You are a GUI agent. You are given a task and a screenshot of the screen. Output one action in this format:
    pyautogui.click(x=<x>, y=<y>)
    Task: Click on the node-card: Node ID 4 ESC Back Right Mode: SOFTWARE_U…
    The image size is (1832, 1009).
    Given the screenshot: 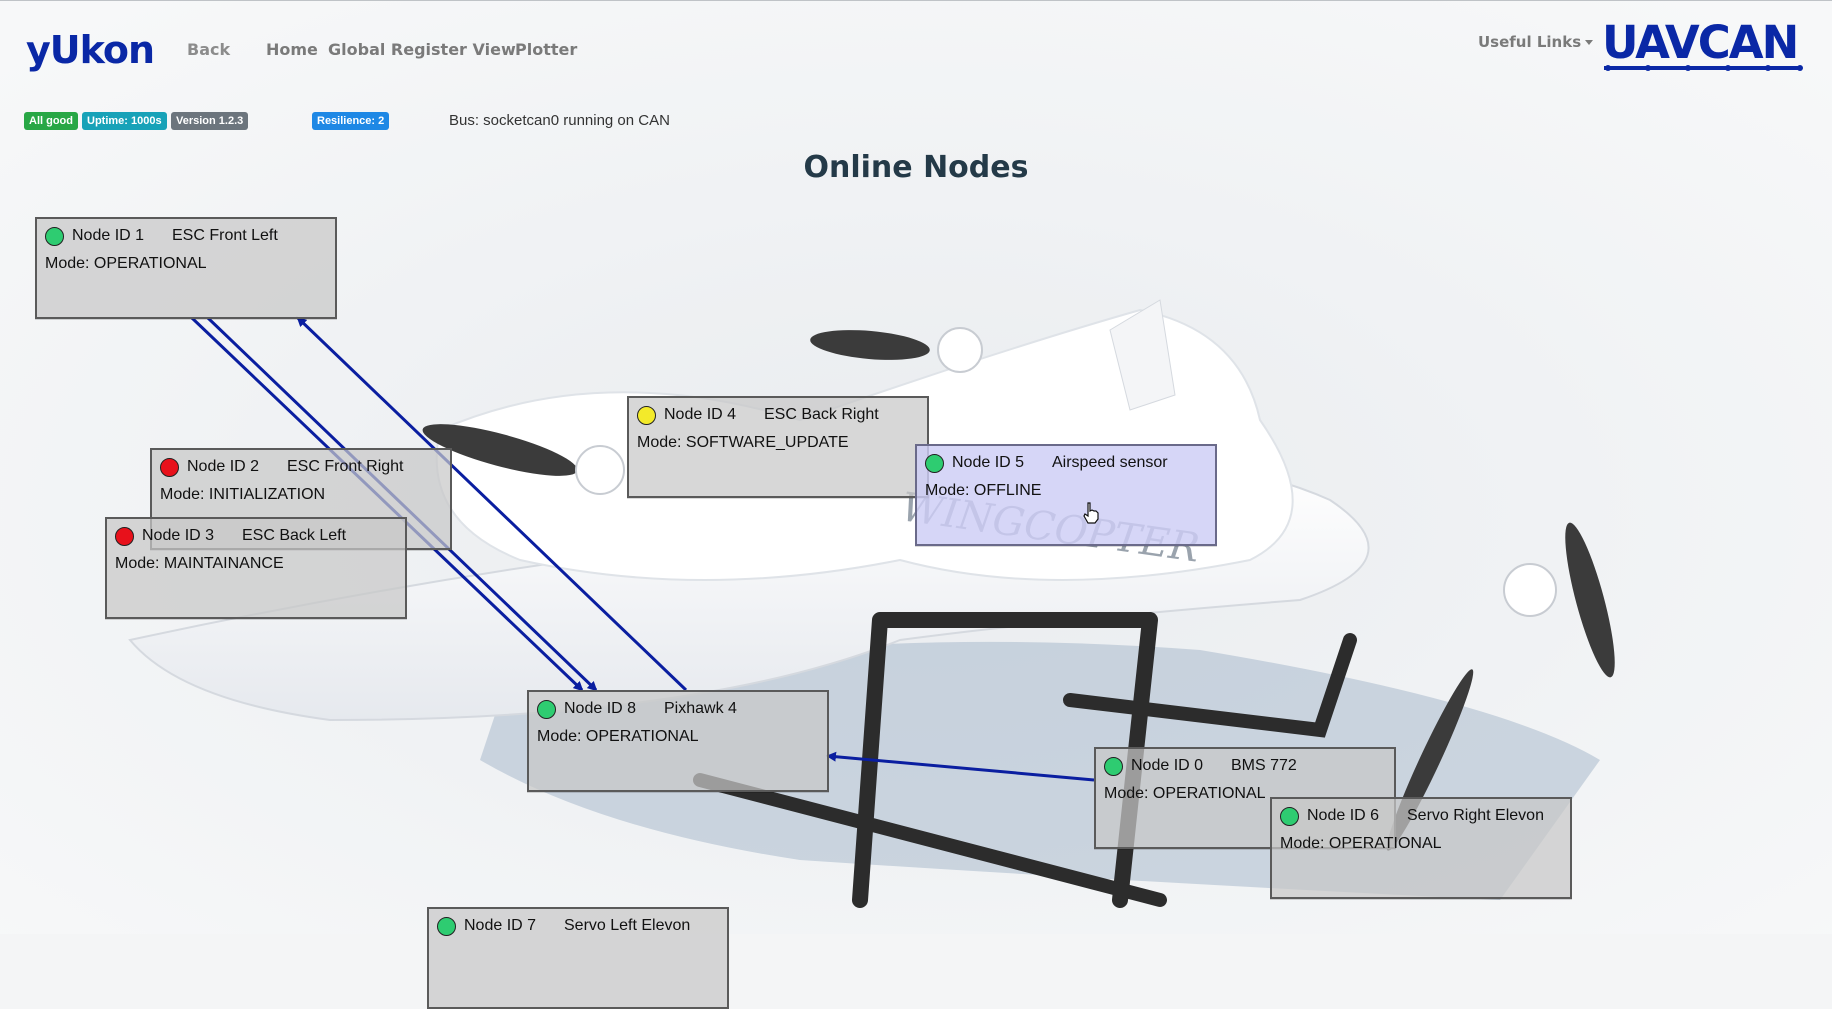 What is the action you would take?
    pyautogui.click(x=778, y=447)
    